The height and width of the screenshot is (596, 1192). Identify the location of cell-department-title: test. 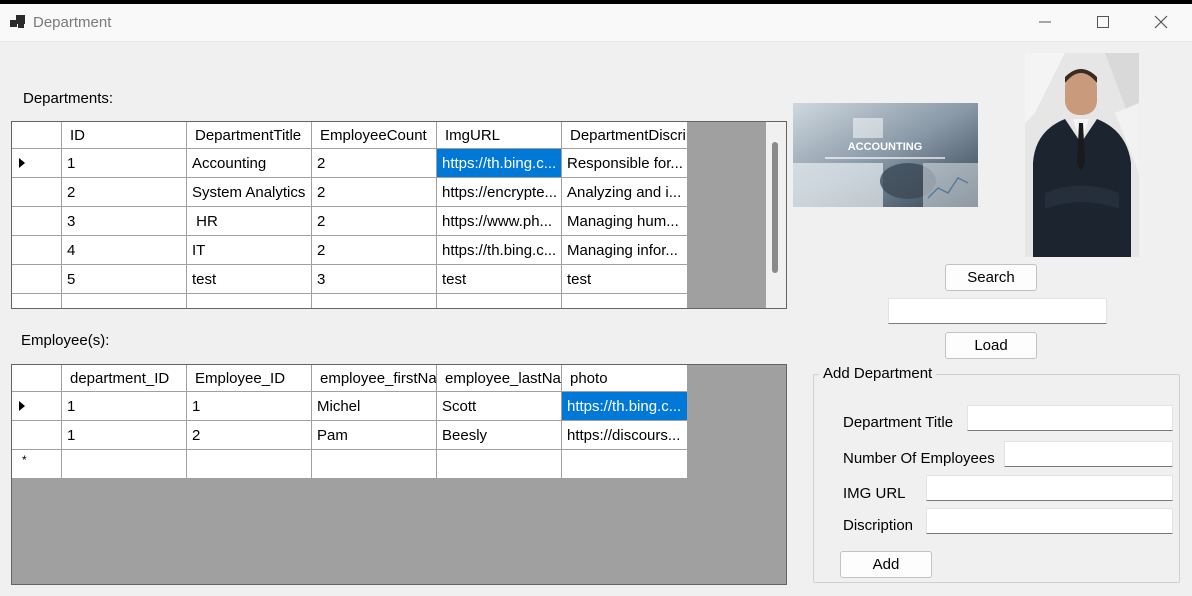
(249, 279).